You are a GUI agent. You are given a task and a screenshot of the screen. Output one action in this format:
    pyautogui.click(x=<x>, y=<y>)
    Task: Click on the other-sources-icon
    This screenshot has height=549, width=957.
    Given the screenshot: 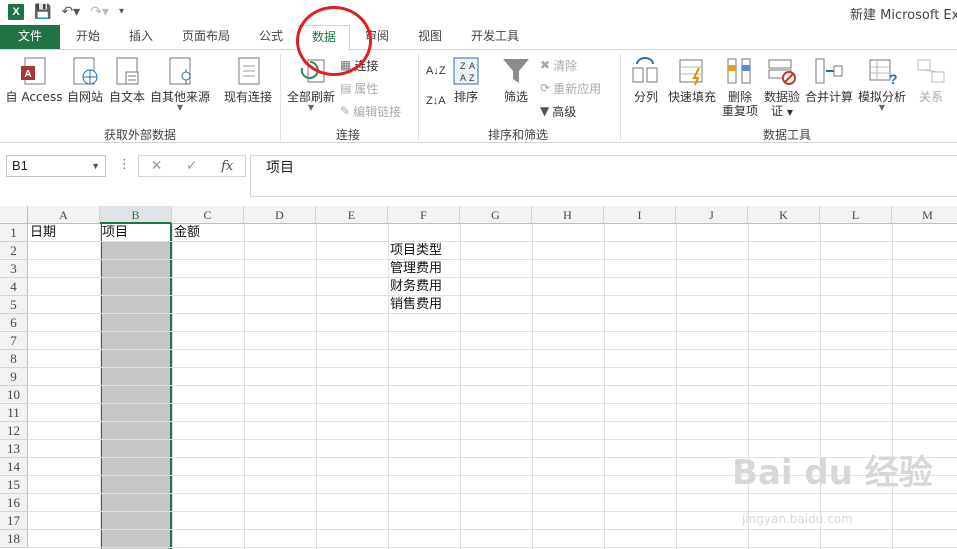 What is the action you would take?
    pyautogui.click(x=180, y=71)
    